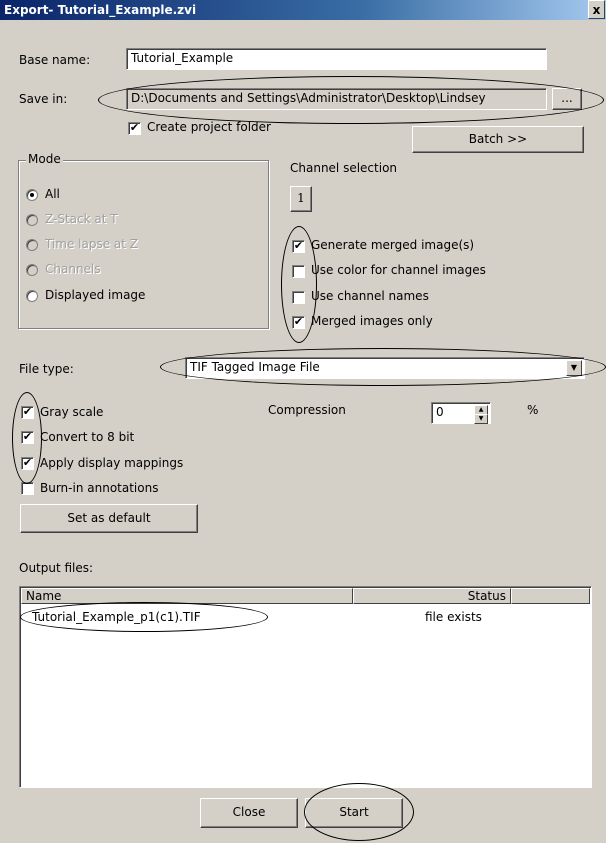 The width and height of the screenshot is (606, 843). I want to click on use-channel-names-checkbox, so click(298, 297).